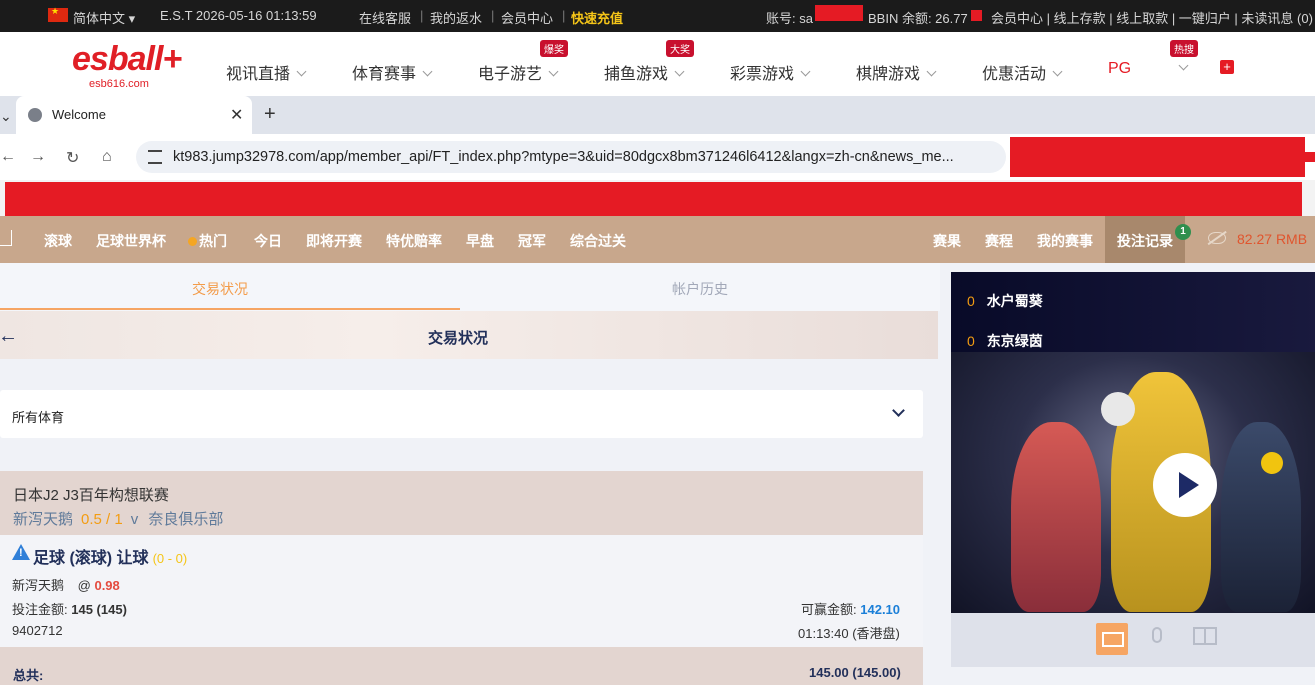 This screenshot has height=685, width=1315. Describe the element at coordinates (527, 17) in the screenshot. I see `member-center-link: 会员中心` at that location.